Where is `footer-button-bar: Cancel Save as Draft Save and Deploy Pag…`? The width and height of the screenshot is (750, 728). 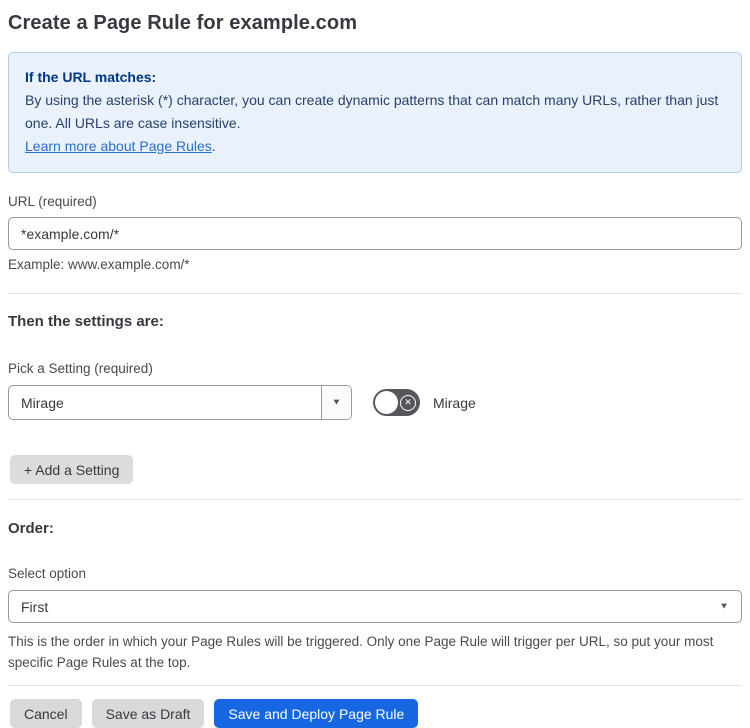
footer-button-bar: Cancel Save as Draft Save and Deploy Pag… is located at coordinates (376, 713).